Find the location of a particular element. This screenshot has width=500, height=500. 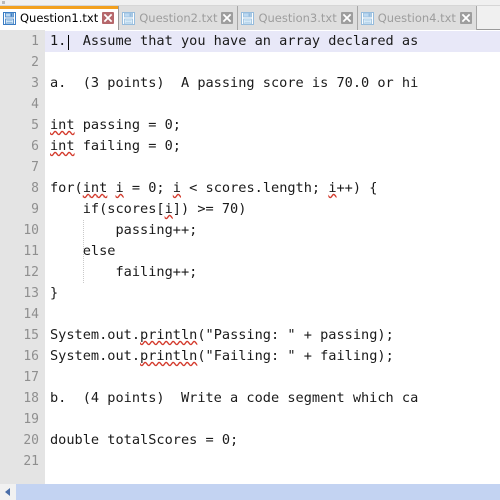

resize-grip-icon is located at coordinates (3, 2).